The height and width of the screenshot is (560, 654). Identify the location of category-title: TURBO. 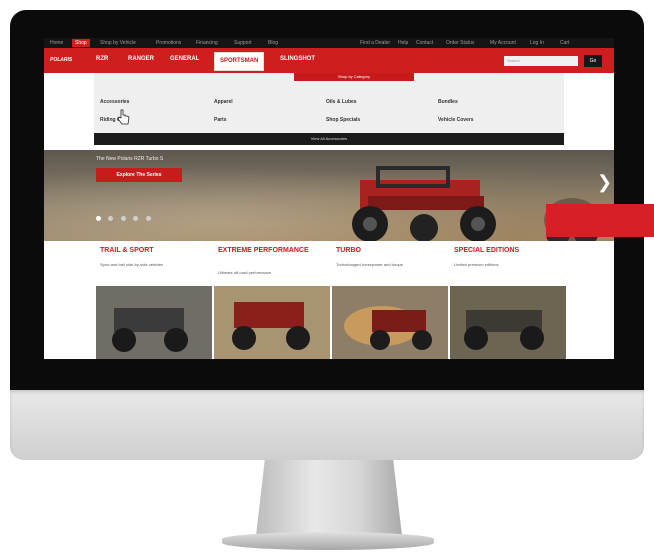
(348, 250).